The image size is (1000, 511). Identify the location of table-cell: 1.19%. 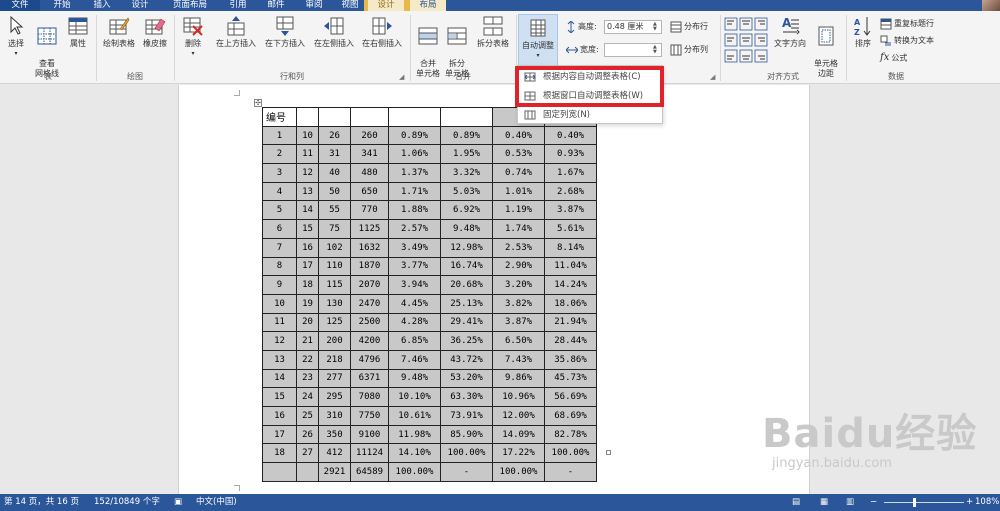
(518, 210).